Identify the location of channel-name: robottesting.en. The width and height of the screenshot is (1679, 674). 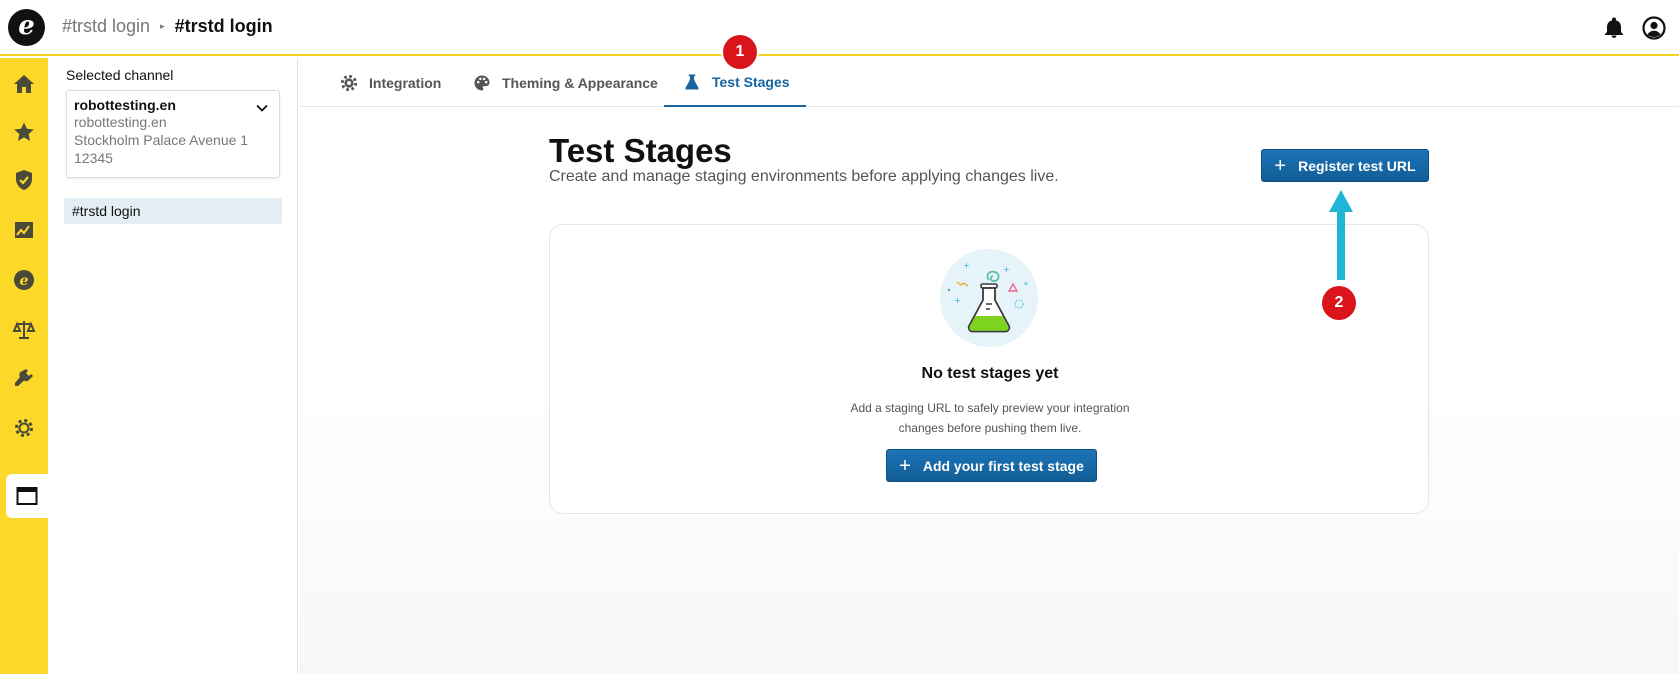
(125, 105).